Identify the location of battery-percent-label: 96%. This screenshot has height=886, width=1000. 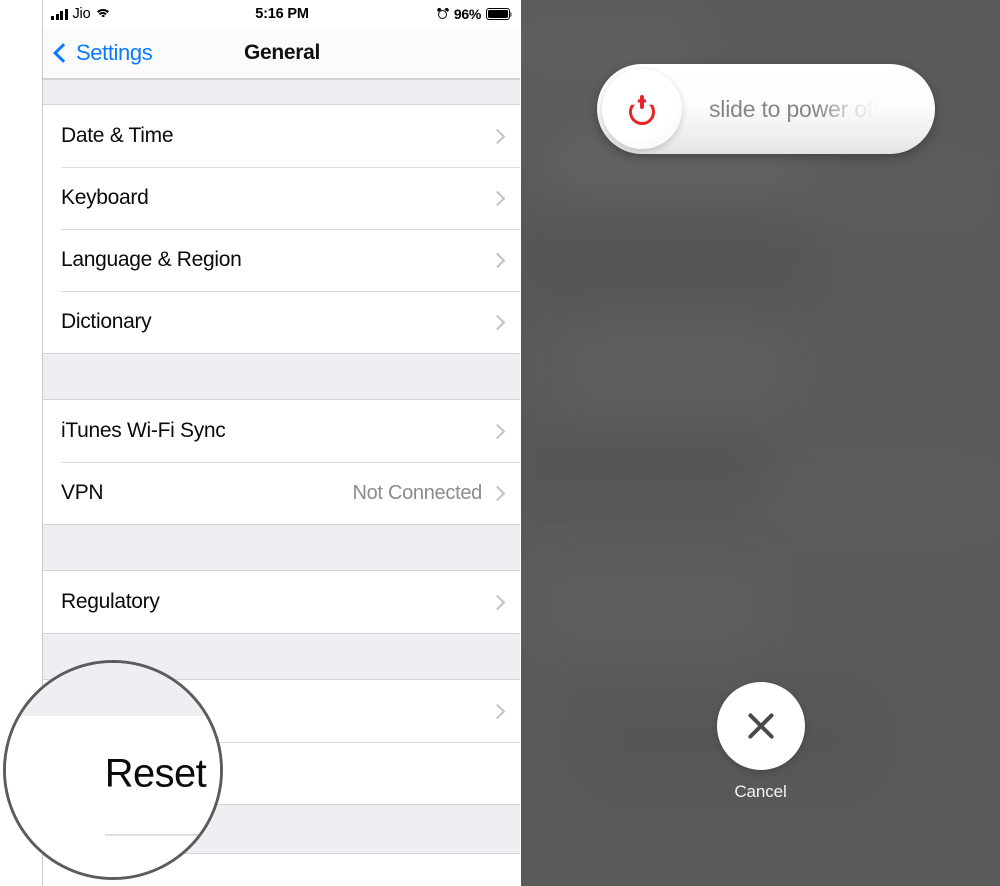
(467, 14).